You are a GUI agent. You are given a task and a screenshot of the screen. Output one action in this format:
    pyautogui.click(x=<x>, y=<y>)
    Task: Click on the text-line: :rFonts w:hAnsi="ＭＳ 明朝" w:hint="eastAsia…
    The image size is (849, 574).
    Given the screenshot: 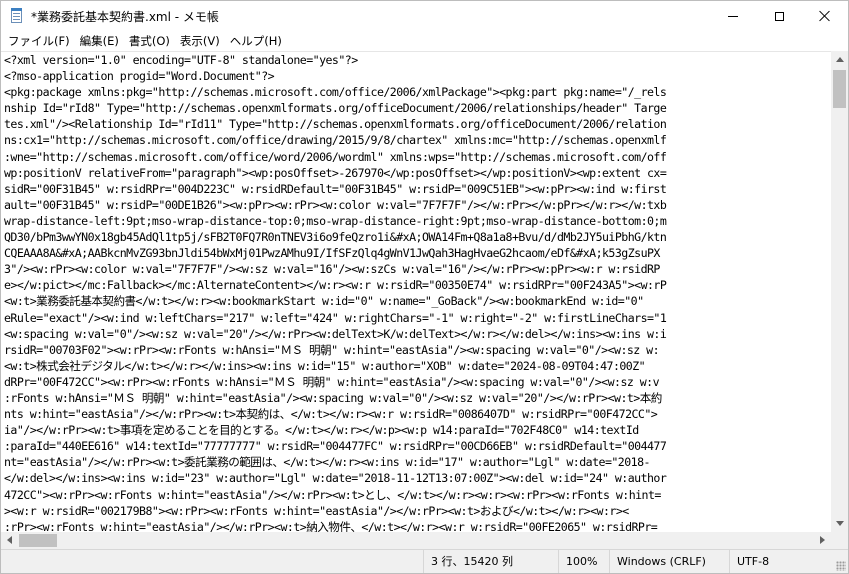 What is the action you would take?
    pyautogui.click(x=333, y=397)
    